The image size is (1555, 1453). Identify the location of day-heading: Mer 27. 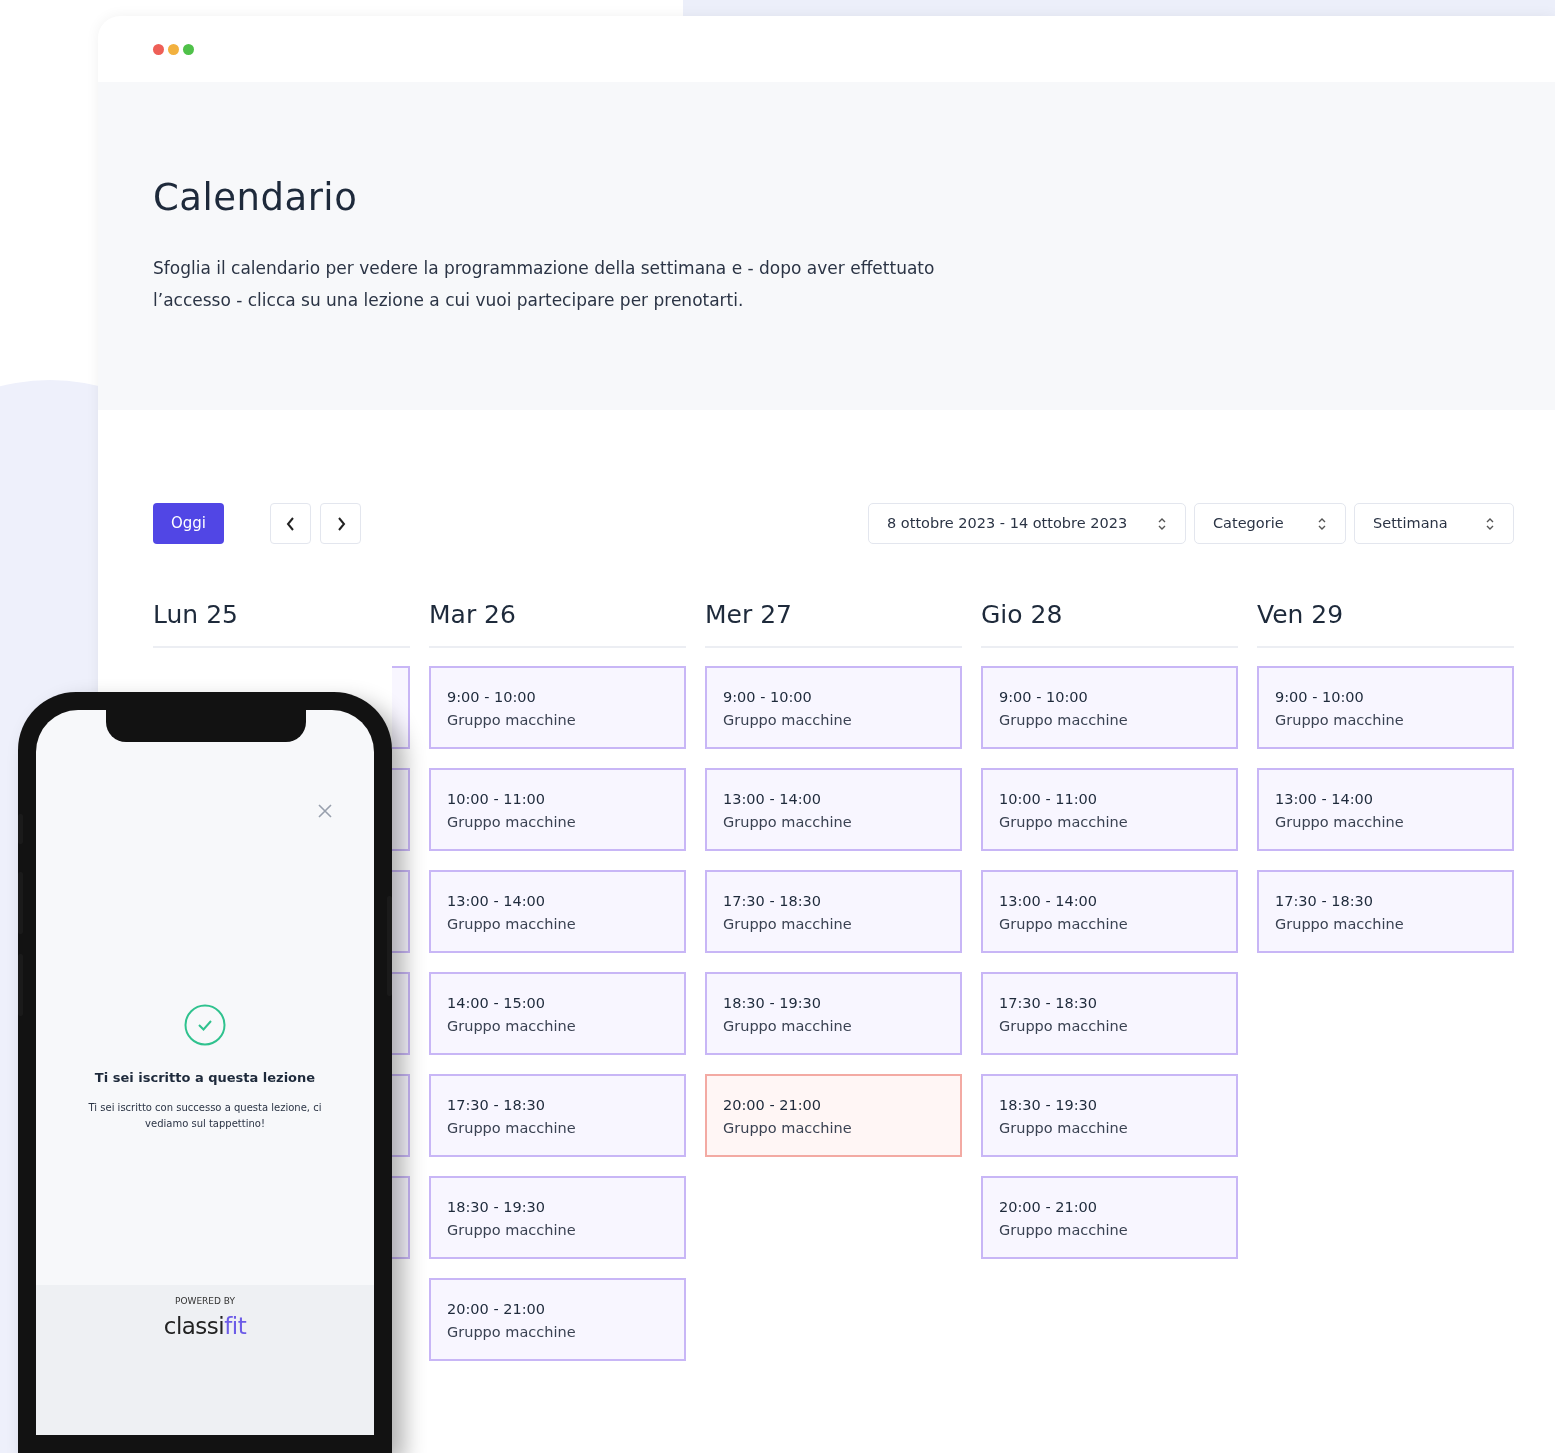
(833, 624).